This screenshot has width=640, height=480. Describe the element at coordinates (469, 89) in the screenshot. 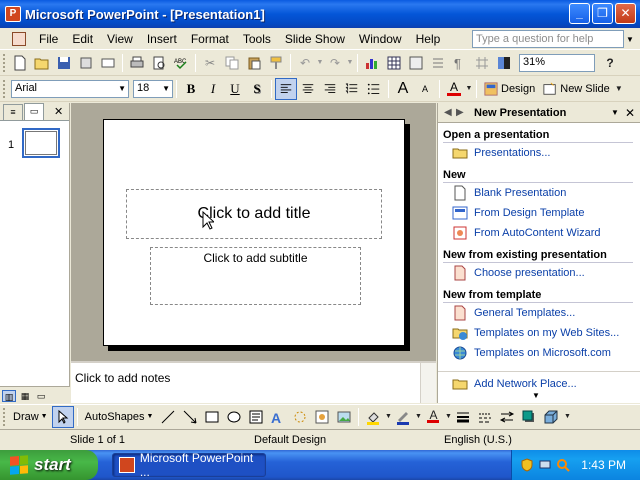

I see `font-color-dropdown-icon: ▼` at that location.